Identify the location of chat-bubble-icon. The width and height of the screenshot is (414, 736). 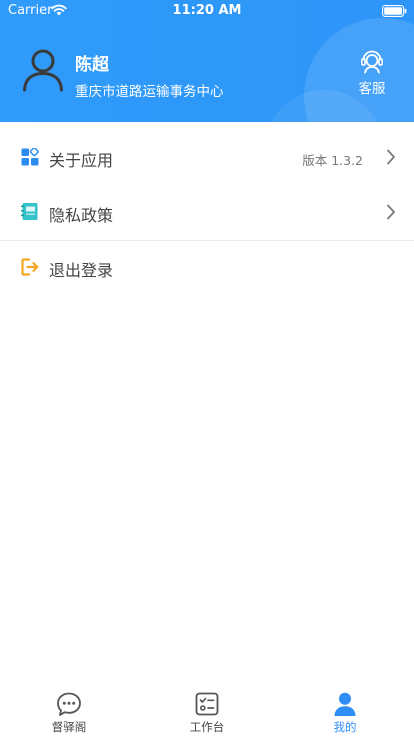
(69, 704).